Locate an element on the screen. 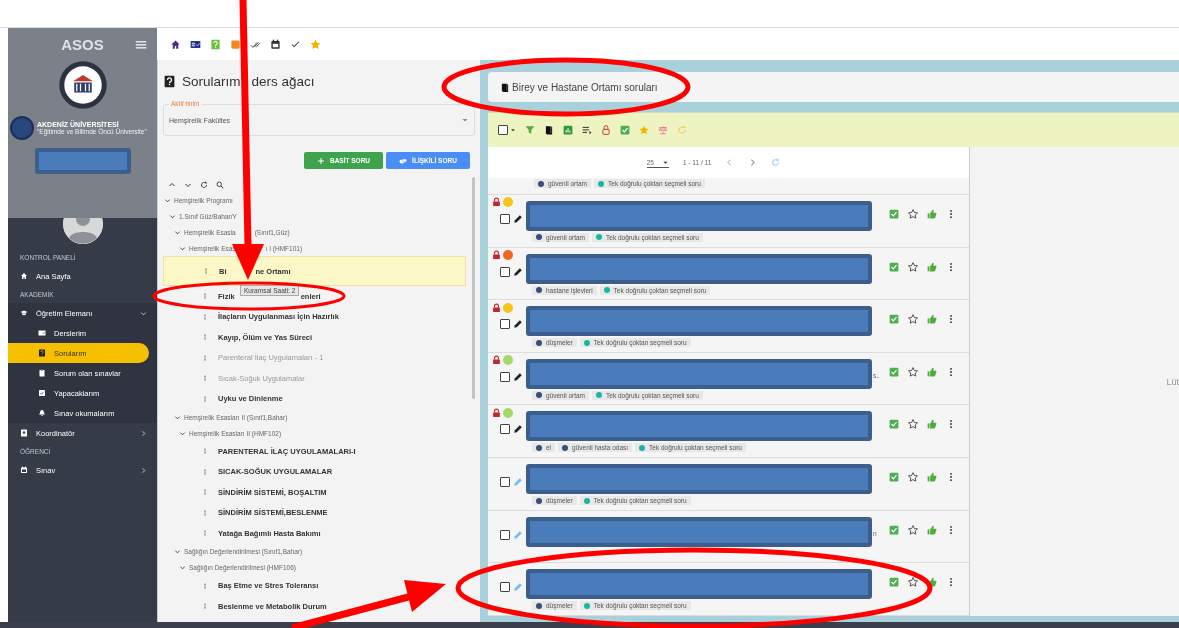 Image resolution: width=1179 pixels, height=628 pixels. plus-icon is located at coordinates (320, 160).